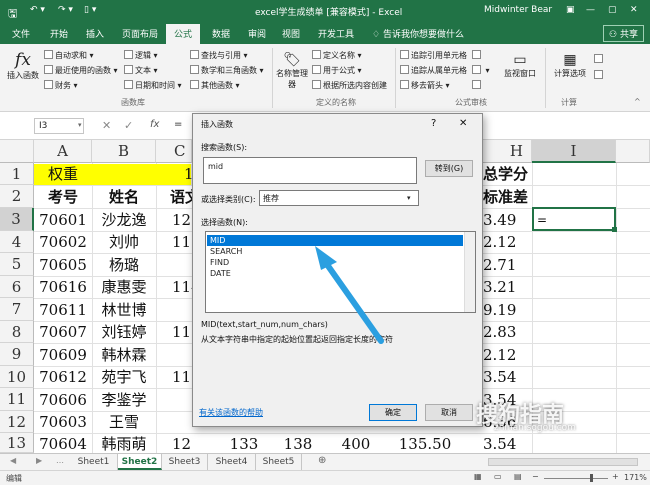 The image size is (650, 485). I want to click on category-select: 推荐, so click(339, 198).